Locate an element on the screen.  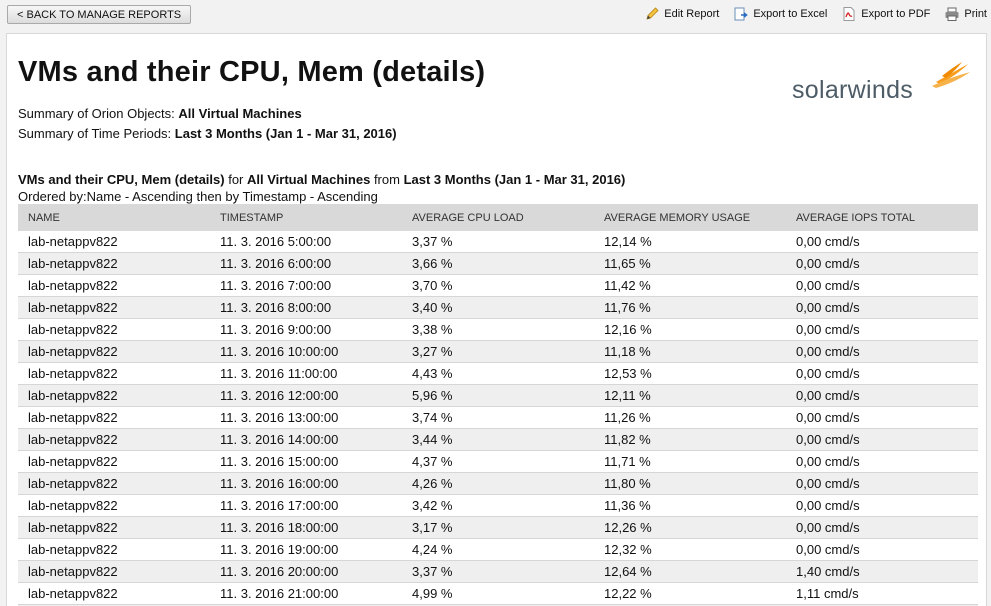
cell-timestamp: 11. 3. 2016 13:00:00 is located at coordinates (306, 417).